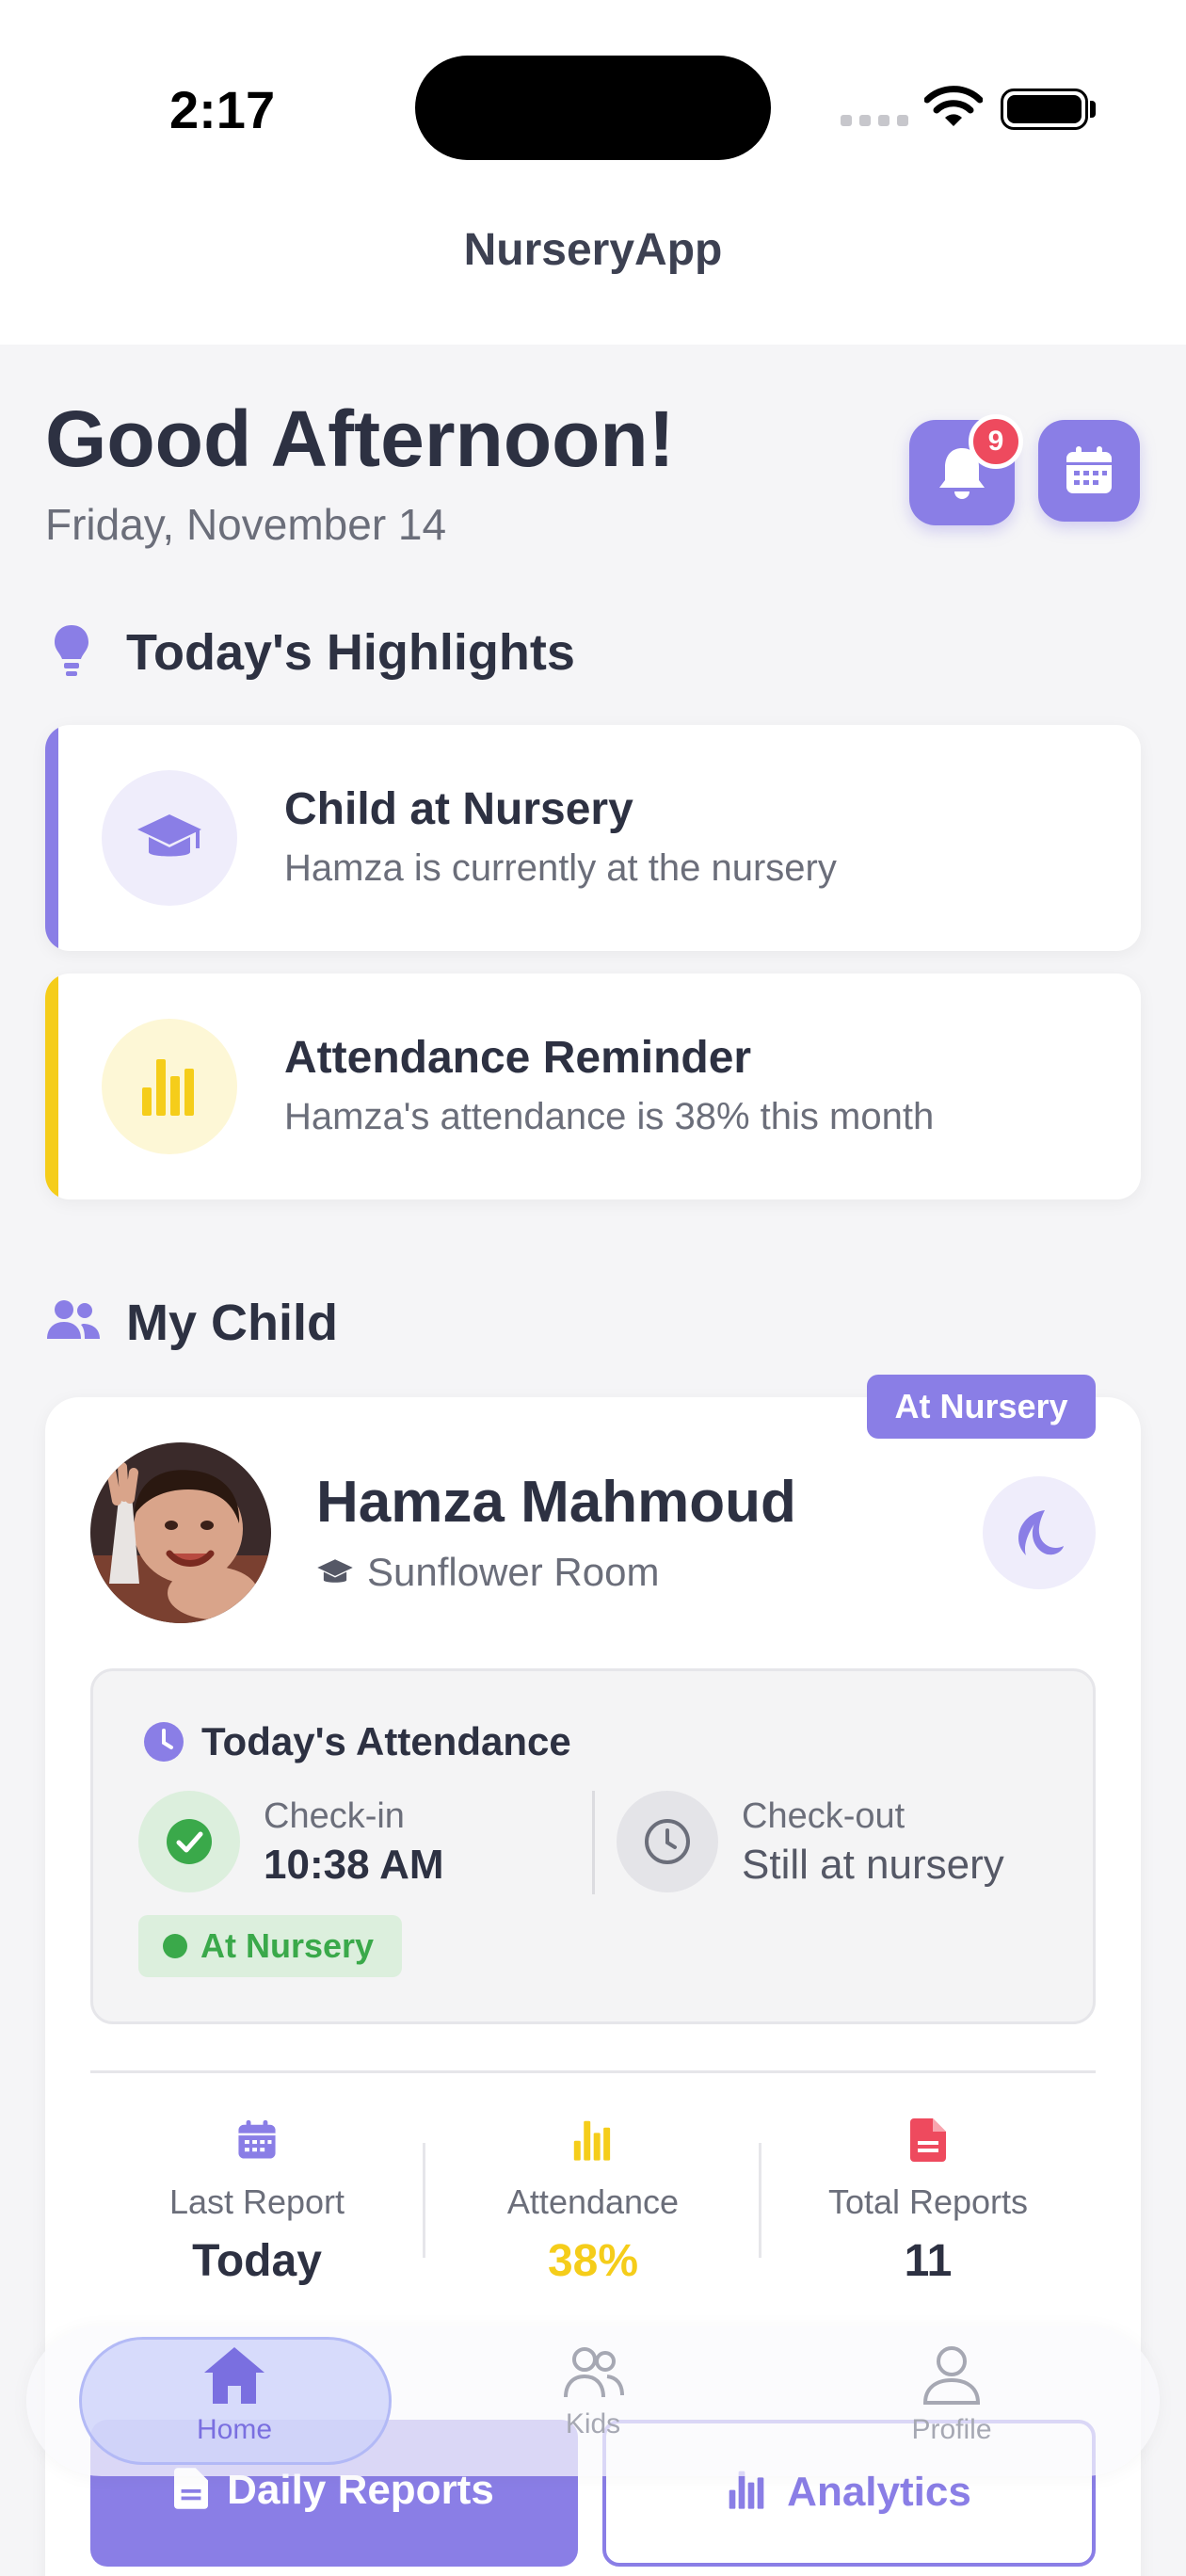 Image resolution: width=1186 pixels, height=2576 pixels. What do you see at coordinates (981, 1407) in the screenshot?
I see `status-badge: At Nursery` at bounding box center [981, 1407].